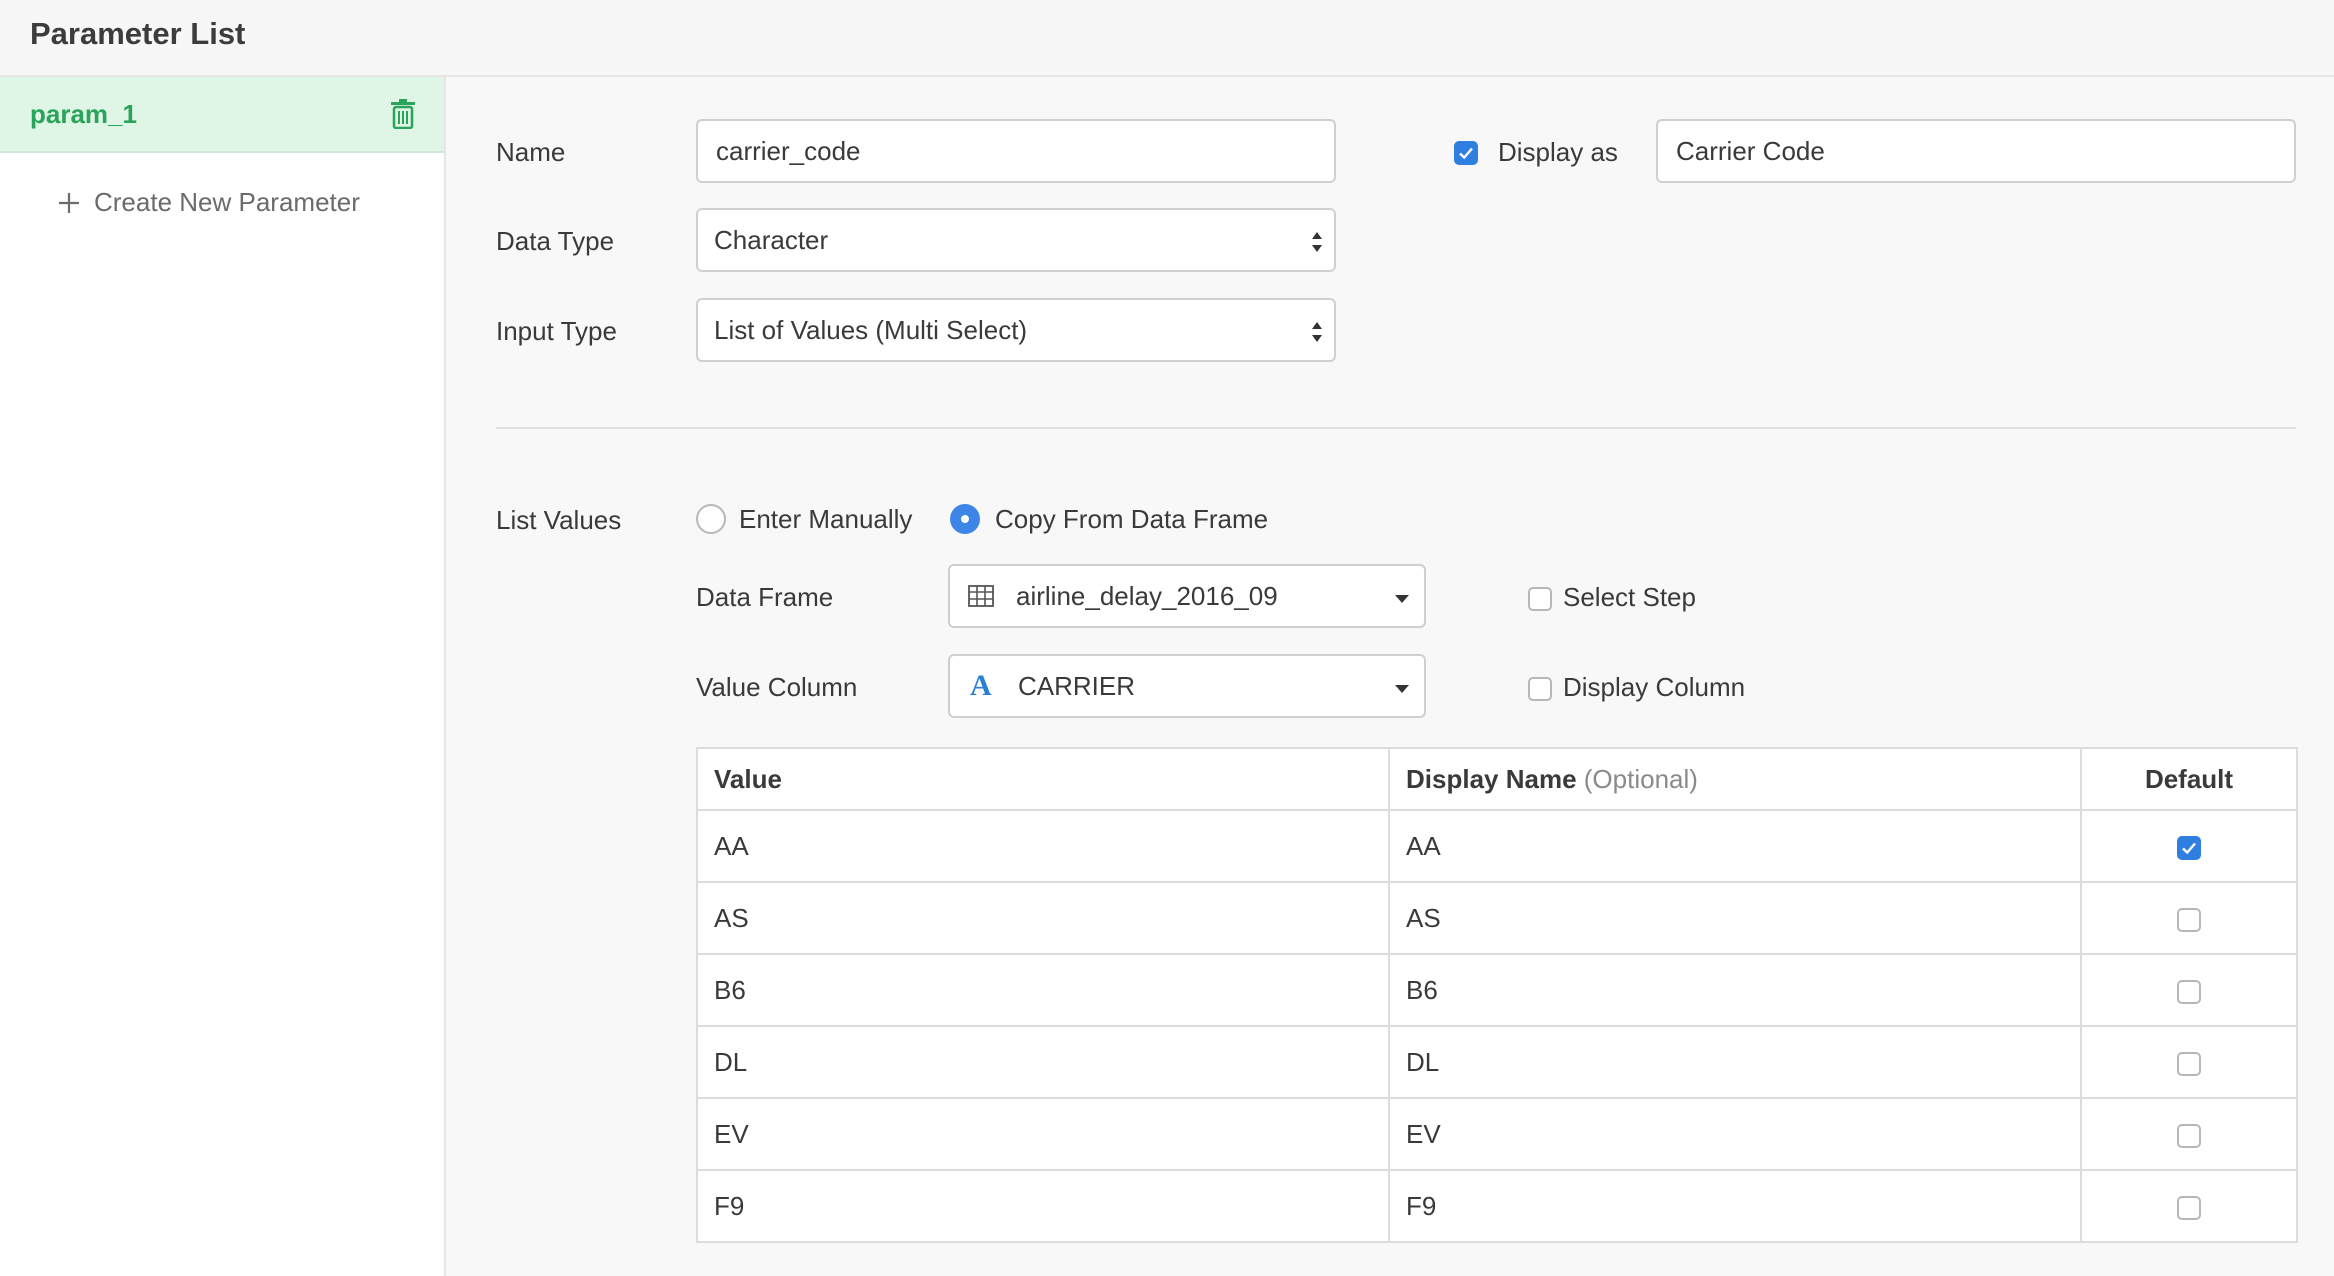  I want to click on input-type-label: Input Type, so click(556, 331).